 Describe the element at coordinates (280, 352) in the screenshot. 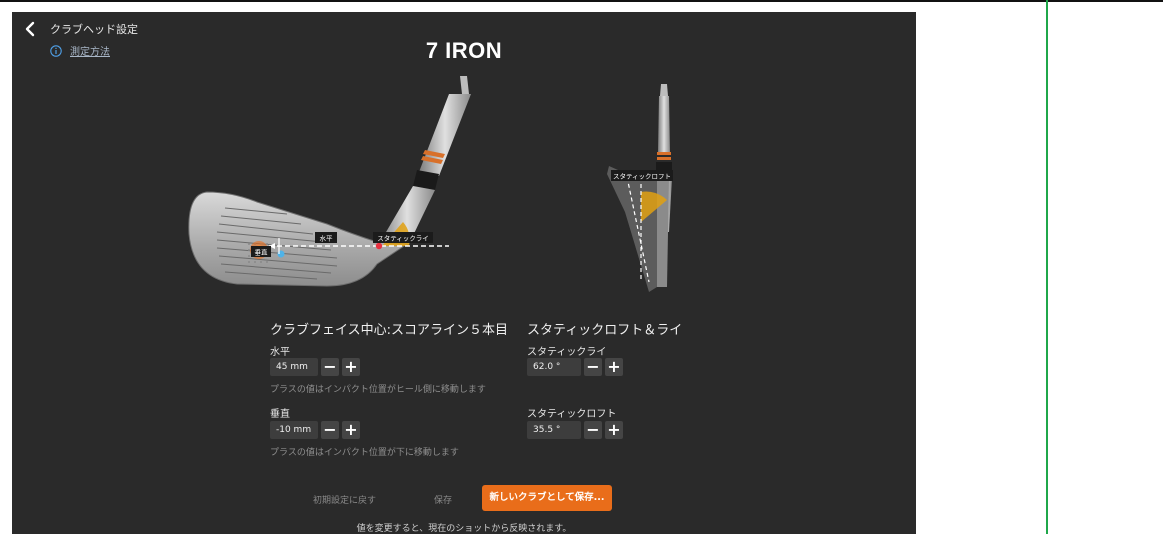

I see `horizontal-label: 水平` at that location.